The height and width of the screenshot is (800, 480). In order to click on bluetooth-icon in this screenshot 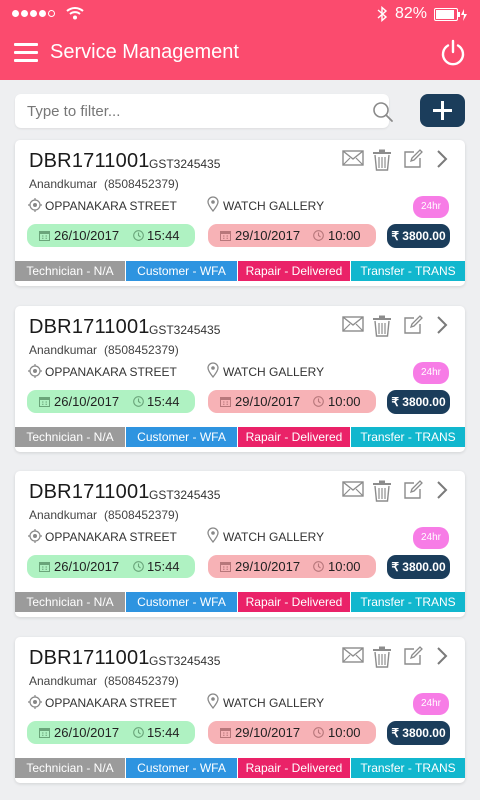, I will do `click(382, 14)`.